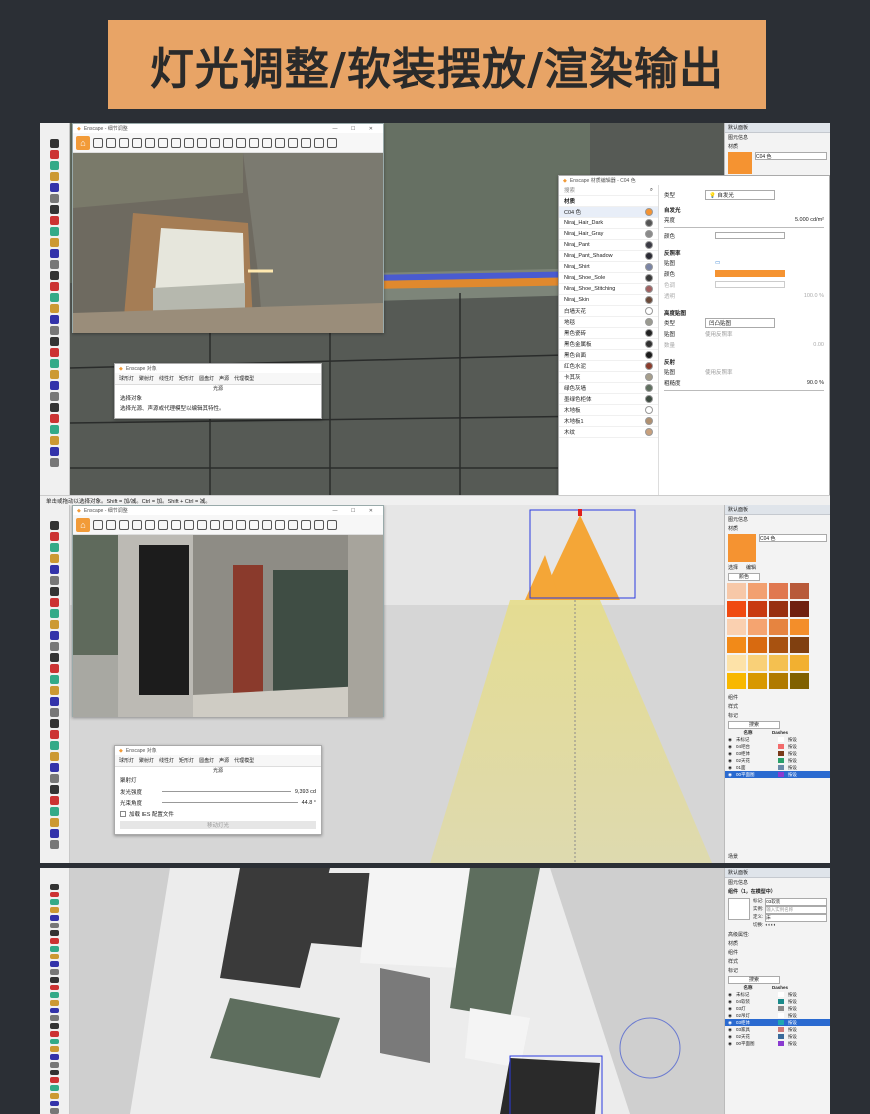 The height and width of the screenshot is (1114, 870). What do you see at coordinates (146, 760) in the screenshot?
I see `tool-spot-light: 聚射灯` at bounding box center [146, 760].